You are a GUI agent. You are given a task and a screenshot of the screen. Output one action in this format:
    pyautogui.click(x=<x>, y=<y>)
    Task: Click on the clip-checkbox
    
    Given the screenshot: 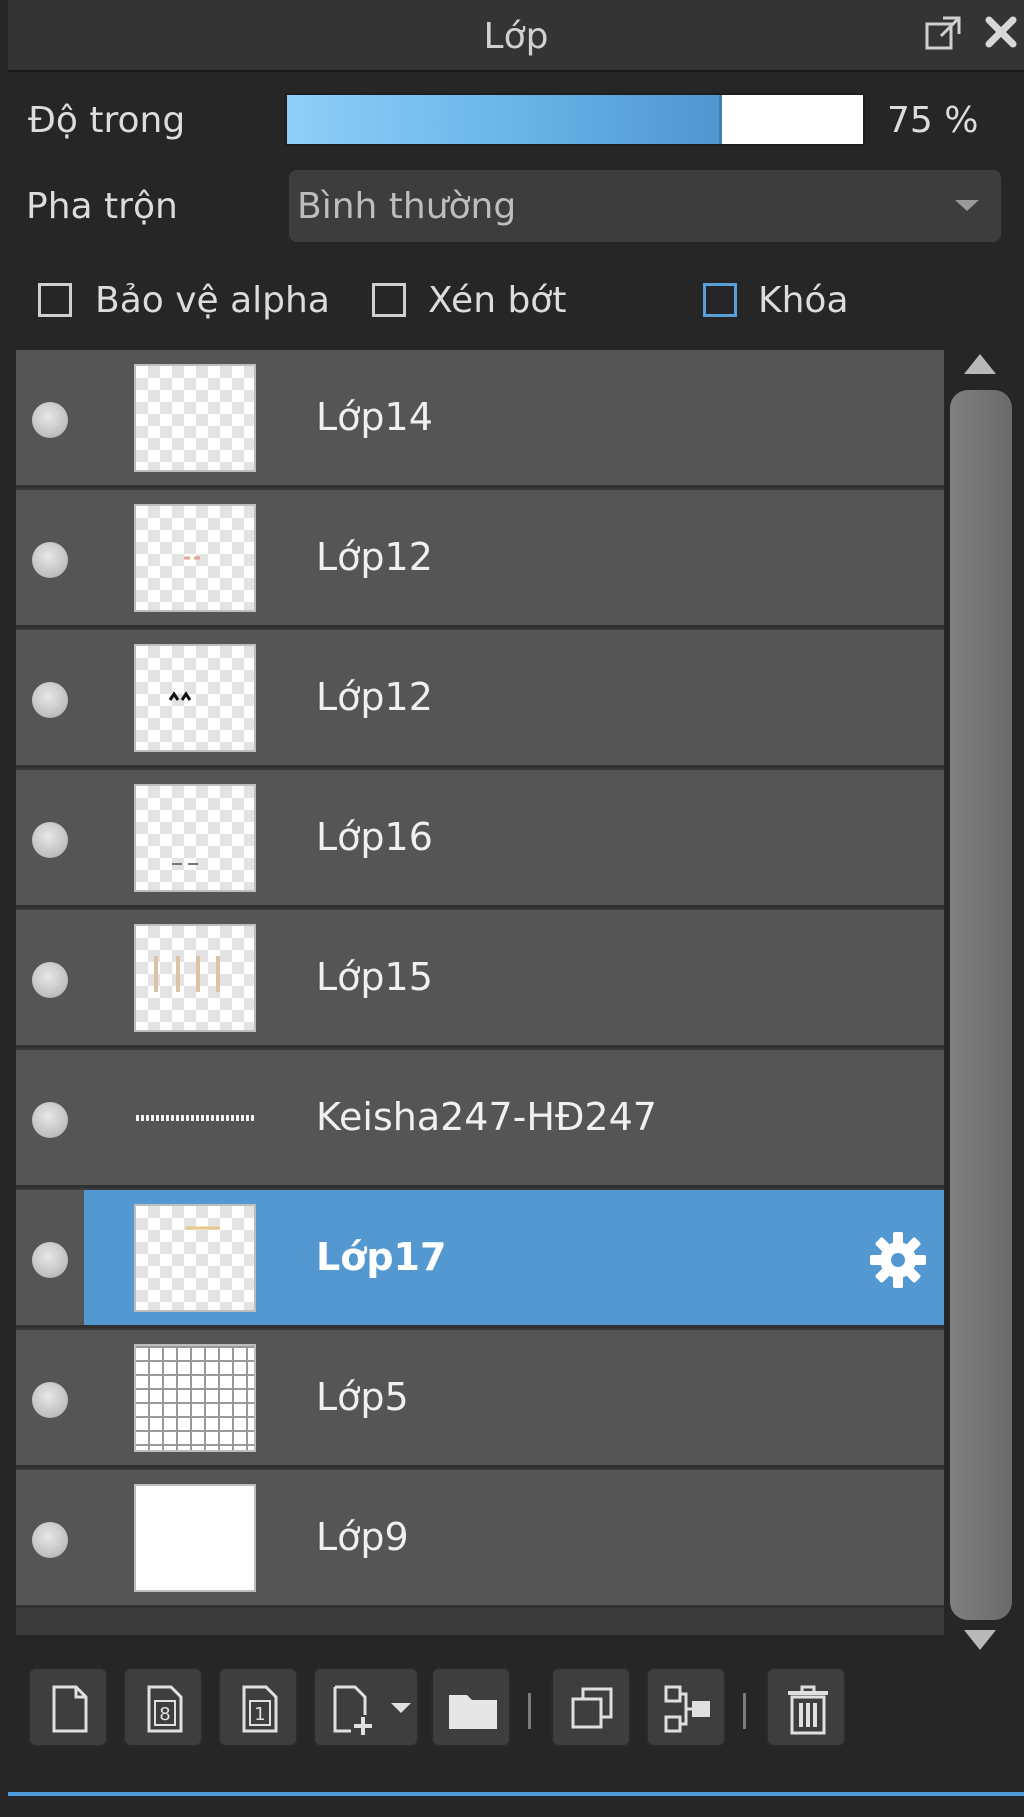 What is the action you would take?
    pyautogui.click(x=389, y=300)
    